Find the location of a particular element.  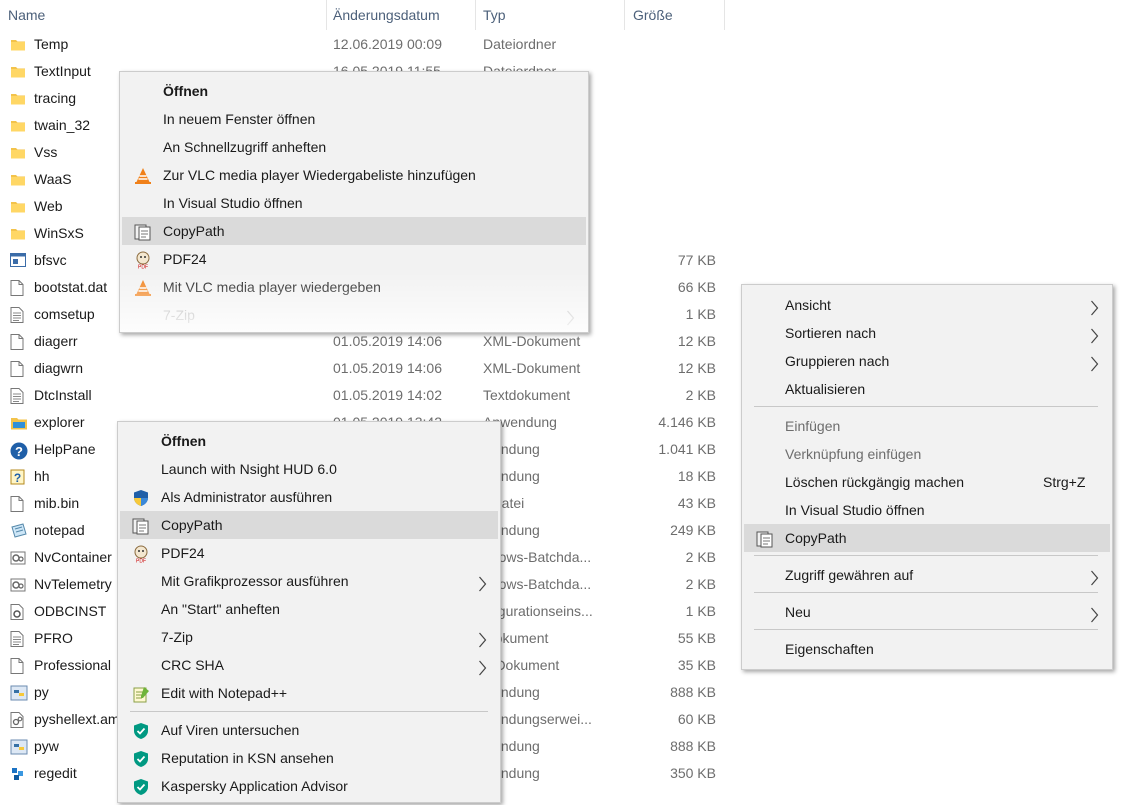

column-header: Name Änderungsdatum Typ Größe is located at coordinates (563, 15).